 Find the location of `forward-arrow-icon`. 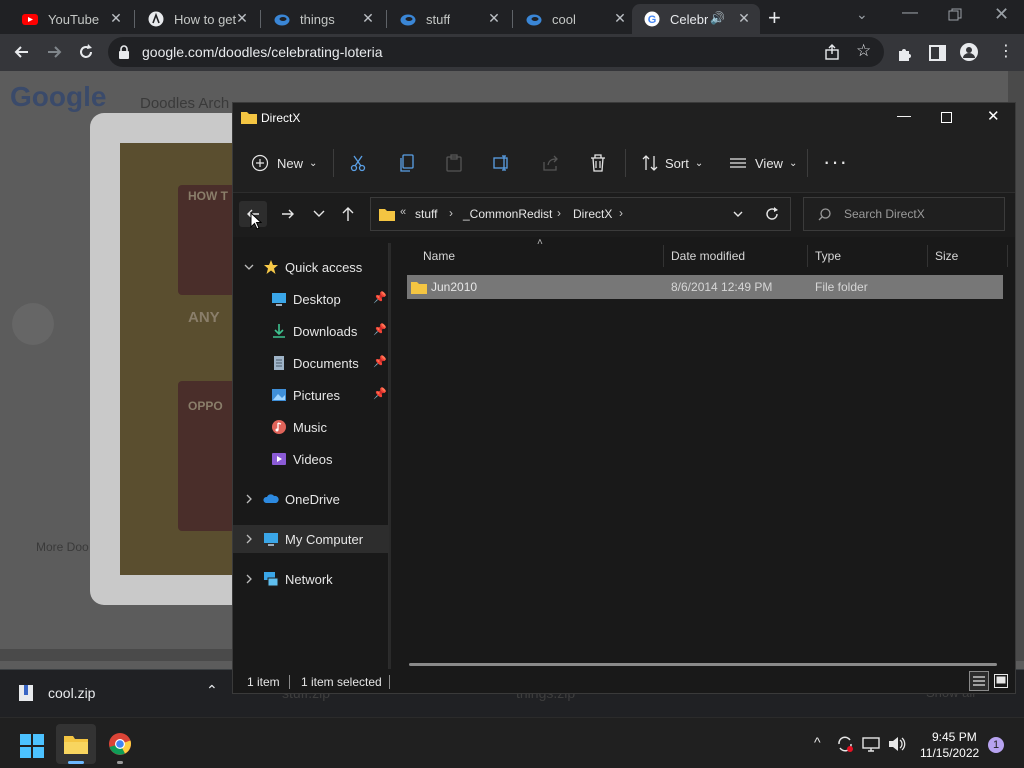

forward-arrow-icon is located at coordinates (288, 214).